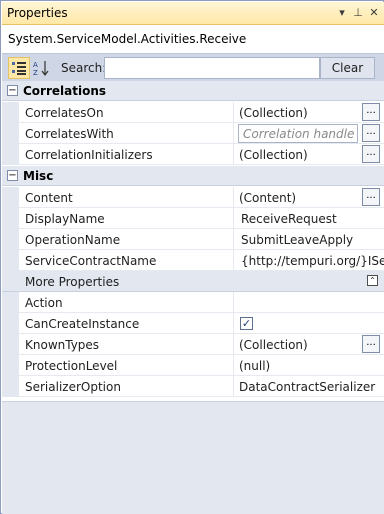 This screenshot has width=384, height=514. What do you see at coordinates (35, 65) in the screenshot?
I see `svg-text: A` at bounding box center [35, 65].